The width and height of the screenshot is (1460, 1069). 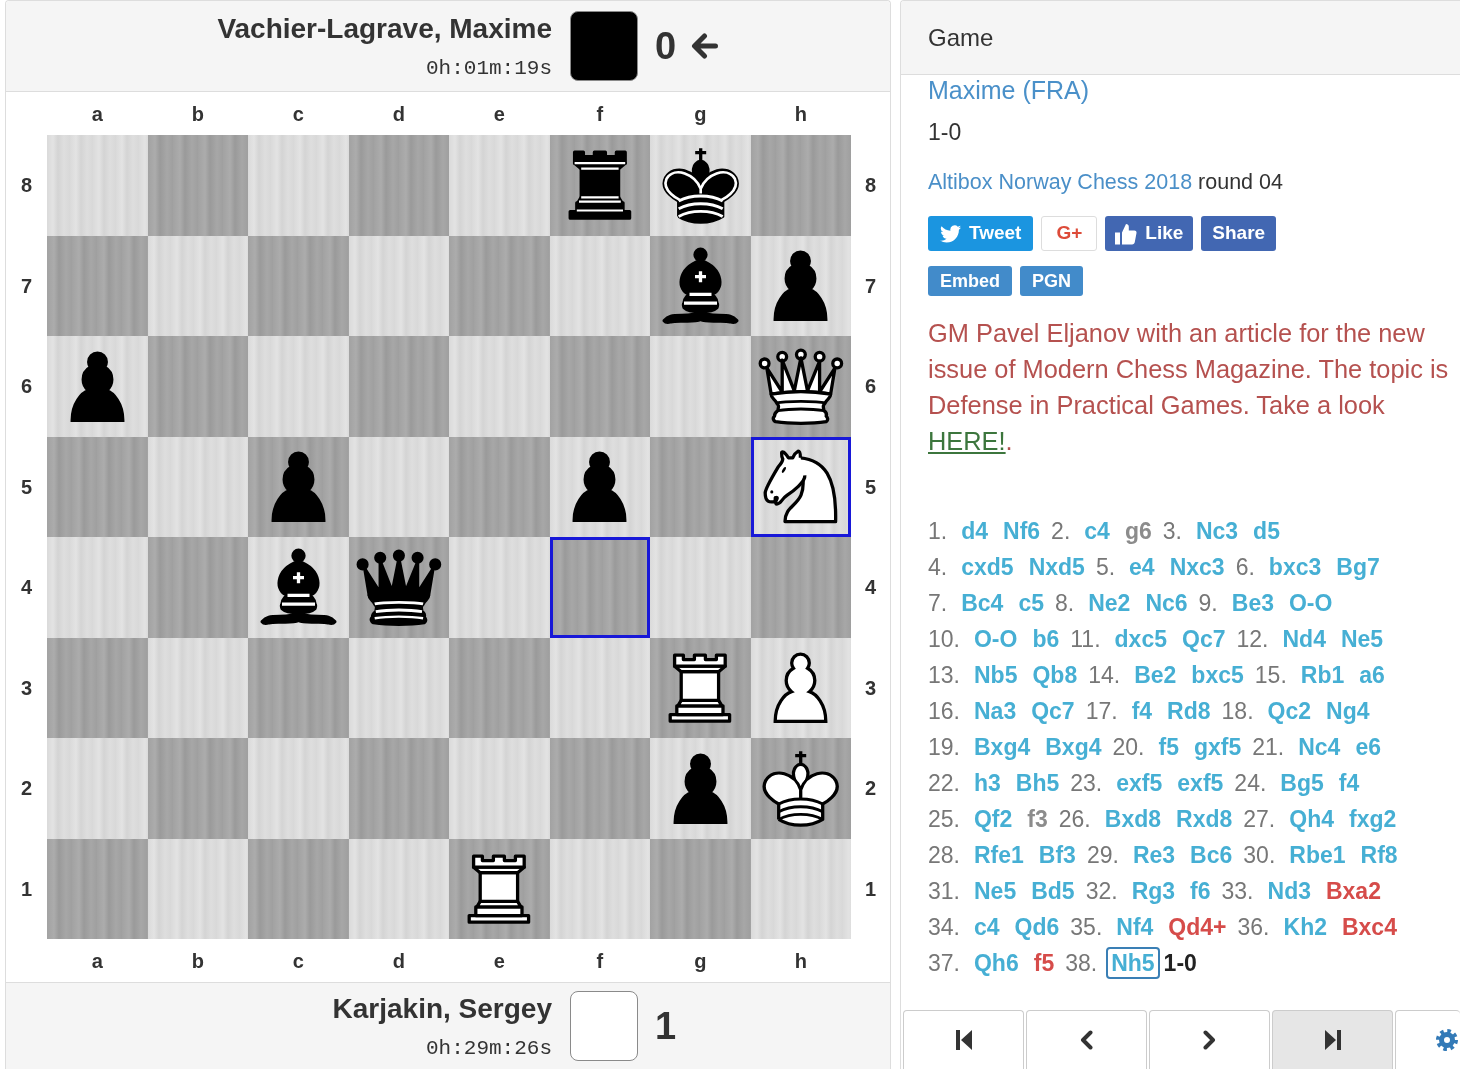 What do you see at coordinates (1250, 783) in the screenshot?
I see `move-number: 24.` at bounding box center [1250, 783].